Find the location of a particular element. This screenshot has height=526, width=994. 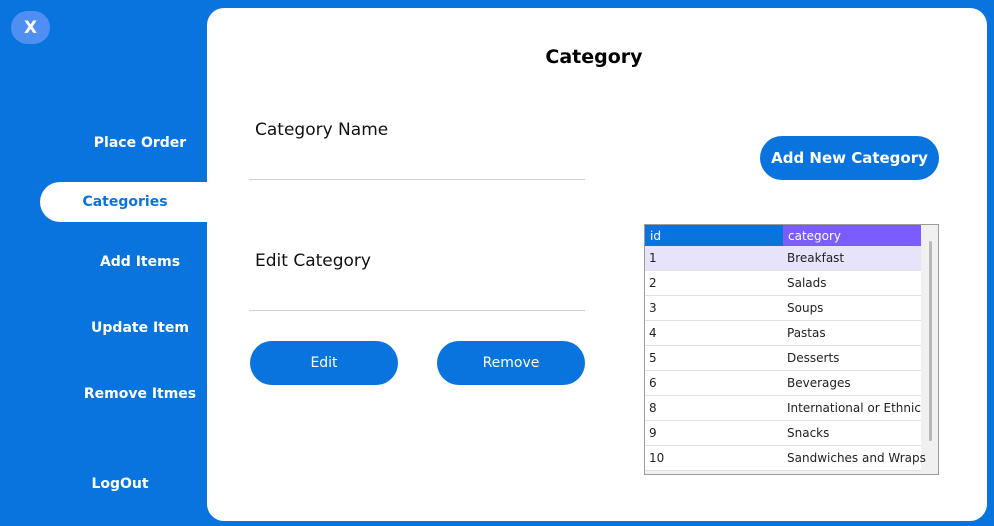

edit-button: Edit is located at coordinates (324, 363).